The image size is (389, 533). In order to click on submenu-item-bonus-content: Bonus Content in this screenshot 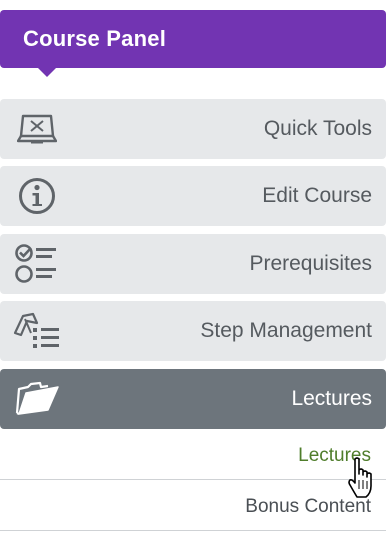, I will do `click(193, 506)`.